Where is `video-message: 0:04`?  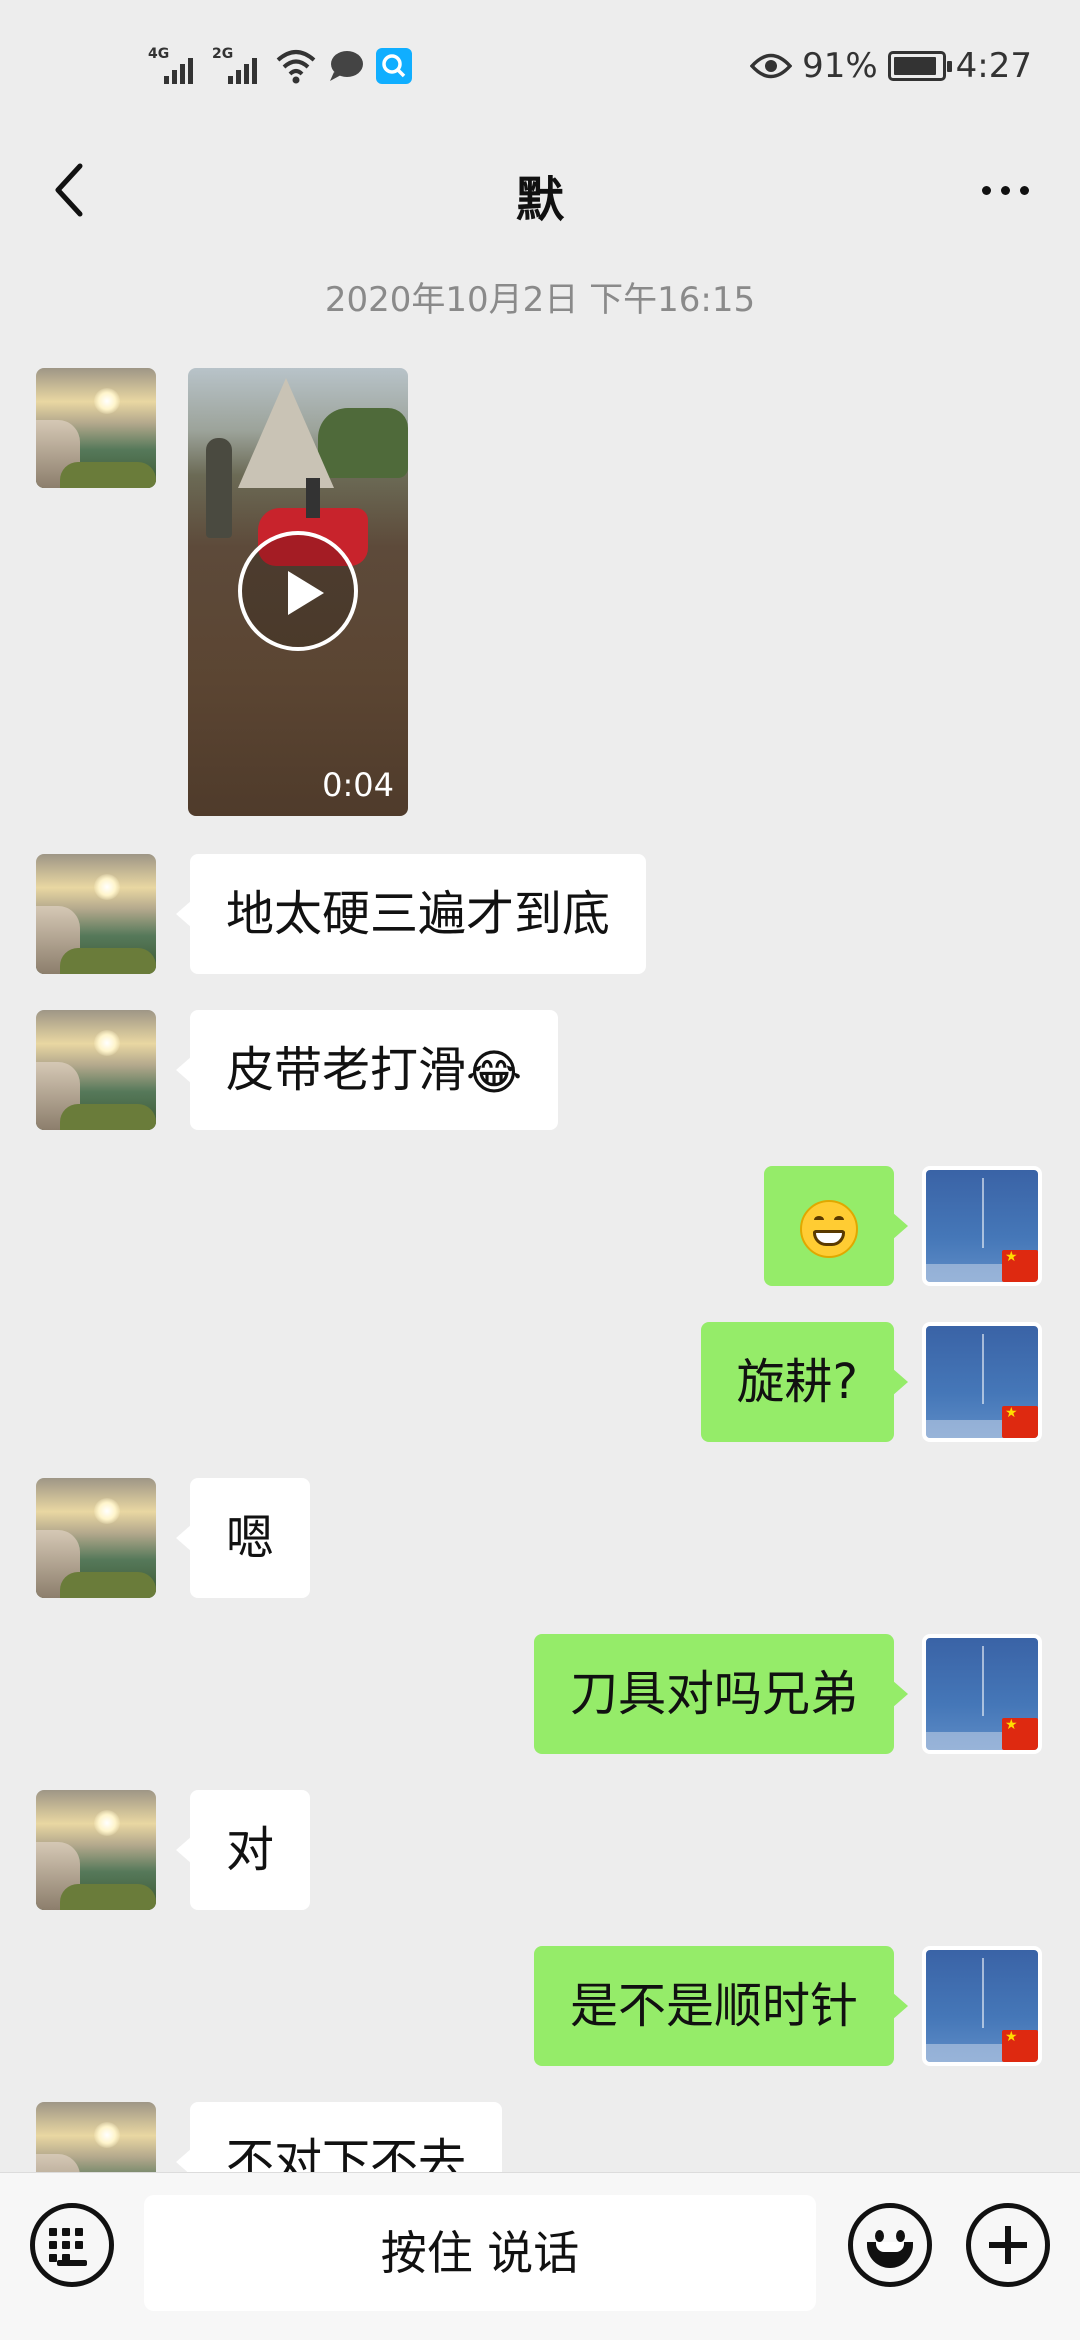 video-message: 0:04 is located at coordinates (298, 592).